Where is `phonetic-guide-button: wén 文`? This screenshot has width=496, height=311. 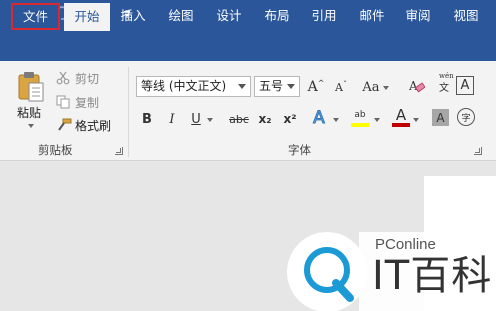
phonetic-guide-button: wén 文 is located at coordinates (444, 84).